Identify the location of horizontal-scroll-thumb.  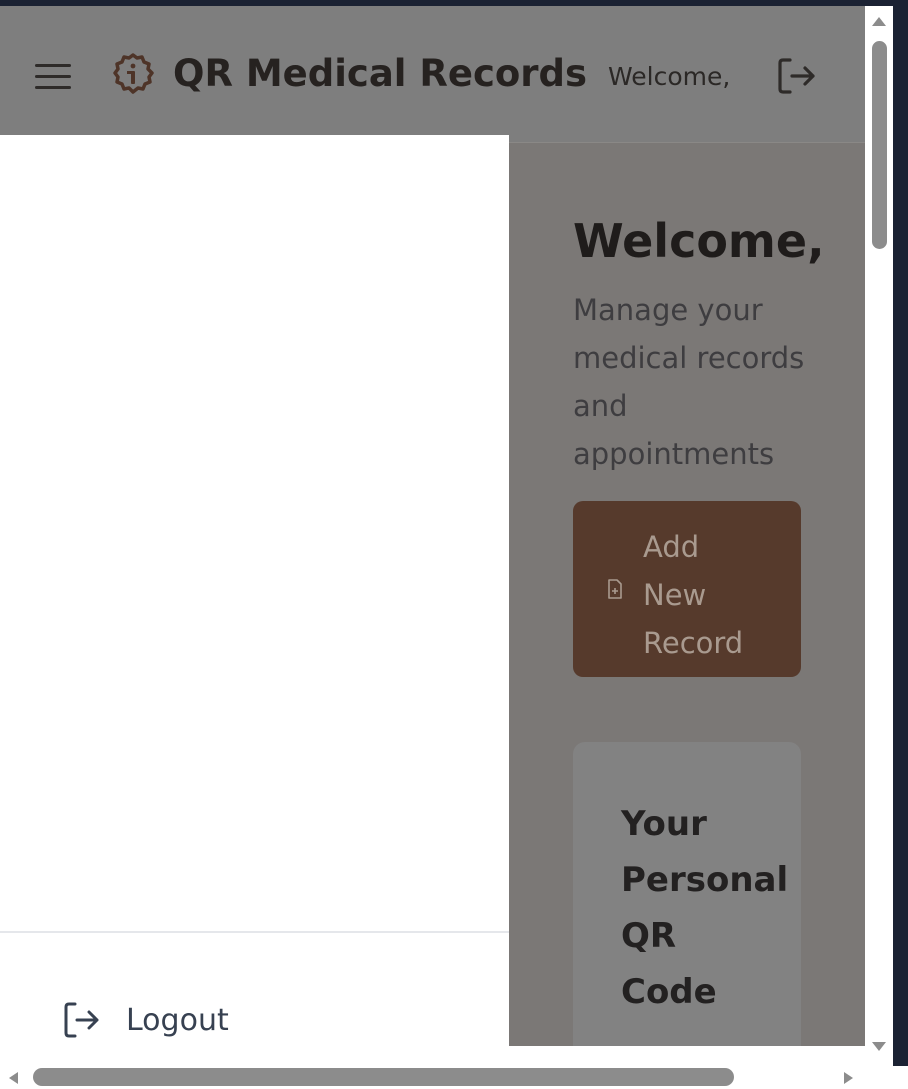
(383, 1077).